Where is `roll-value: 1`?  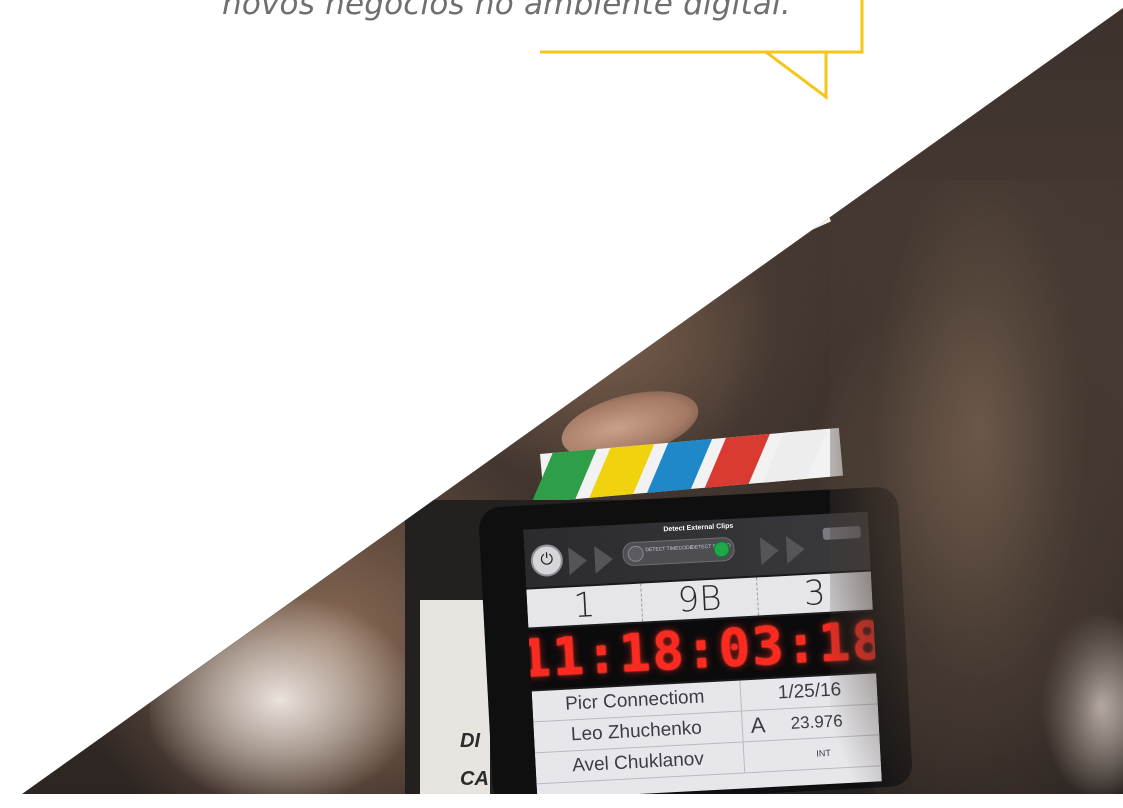 roll-value: 1 is located at coordinates (584, 606).